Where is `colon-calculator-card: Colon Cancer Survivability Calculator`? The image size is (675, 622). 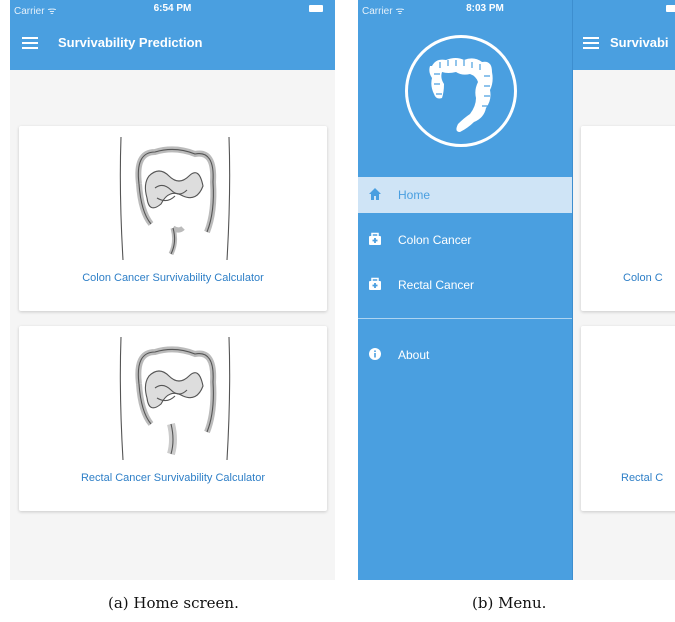 colon-calculator-card: Colon Cancer Survivability Calculator is located at coordinates (173, 218).